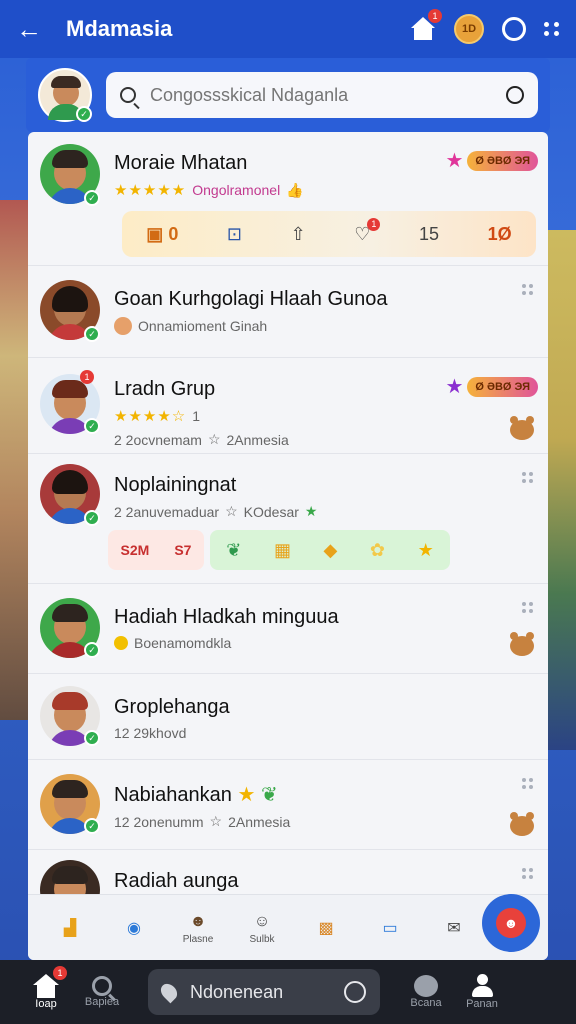 The width and height of the screenshot is (576, 1024). Describe the element at coordinates (271, 511) in the screenshot. I see `meta-right: KOdesar` at that location.